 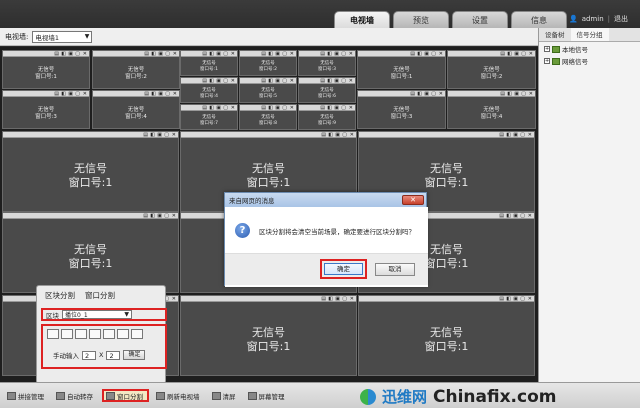 What do you see at coordinates (134, 355) in the screenshot?
I see `confirm-split-button: 确定` at bounding box center [134, 355].